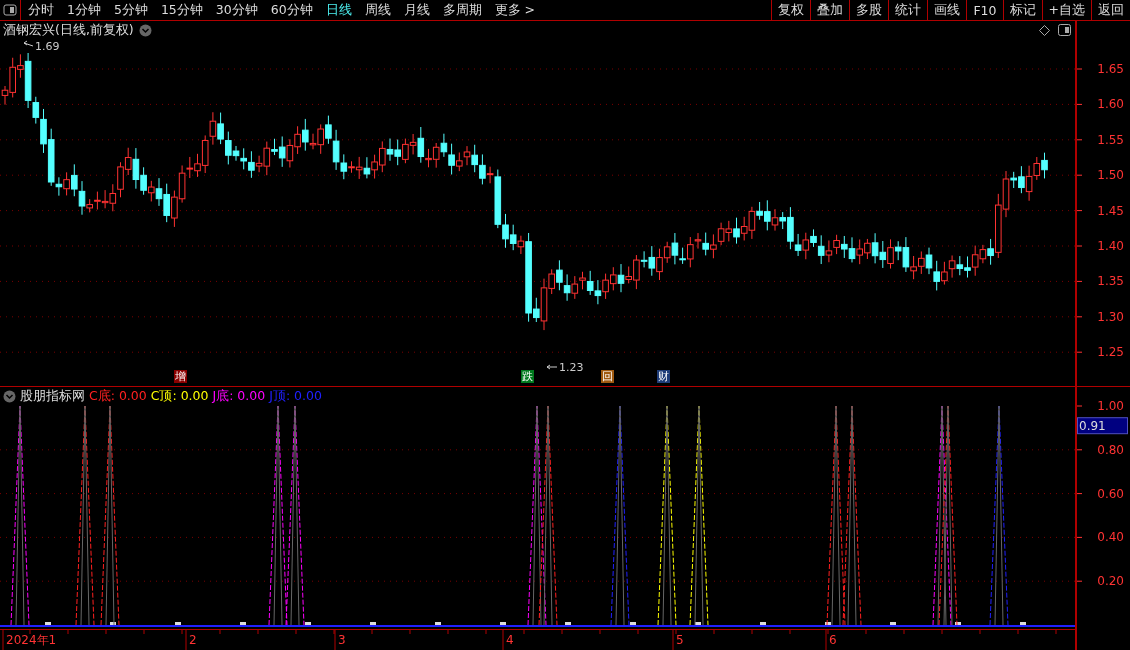 Image resolution: width=1130 pixels, height=650 pixels. I want to click on price-axis-label: 1.65, so click(1110, 69).